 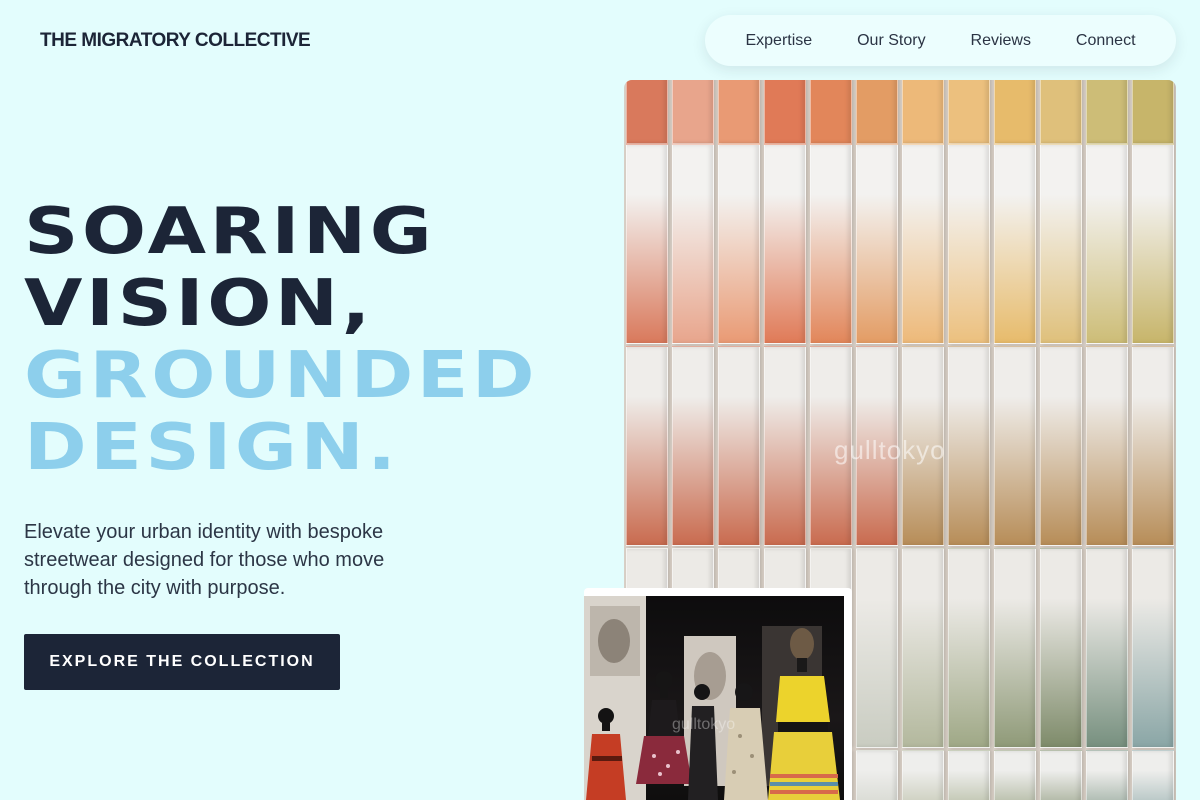 What do you see at coordinates (1001, 41) in the screenshot?
I see `nav-item-reviews: Reviews` at bounding box center [1001, 41].